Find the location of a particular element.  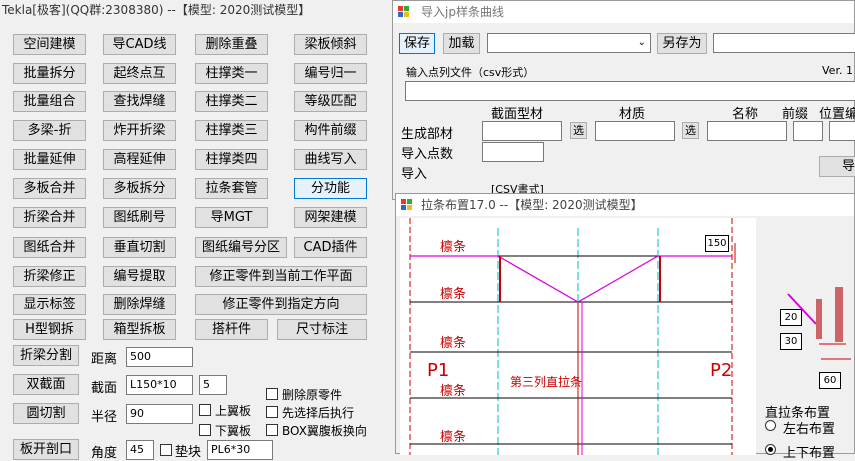

csv-file-input is located at coordinates (630, 91).